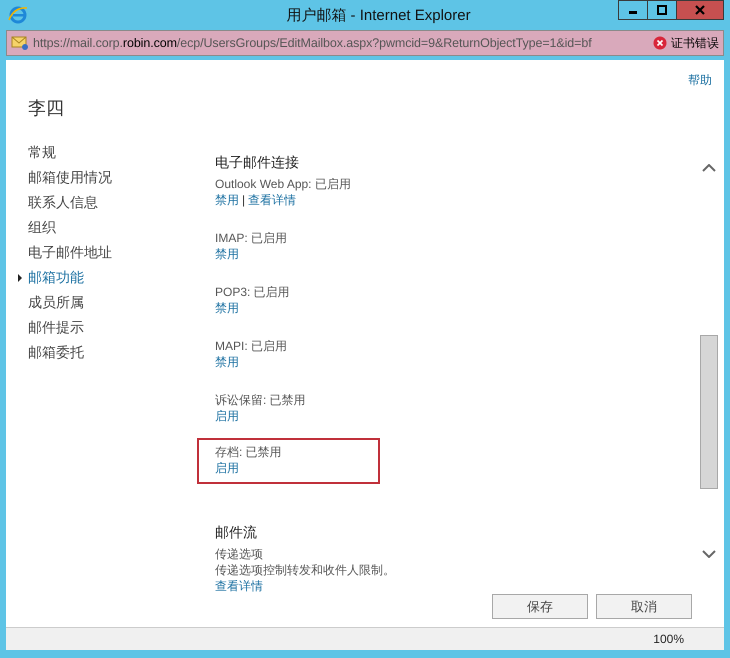 The image size is (730, 658). I want to click on user-name: 李四, so click(46, 108).